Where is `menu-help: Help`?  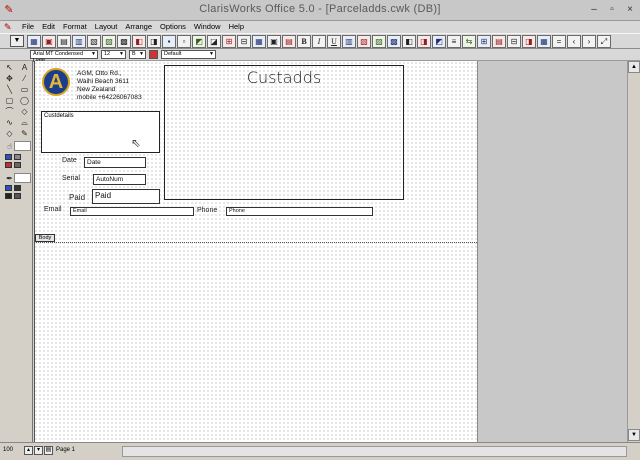
menu-help: Help is located at coordinates (236, 27).